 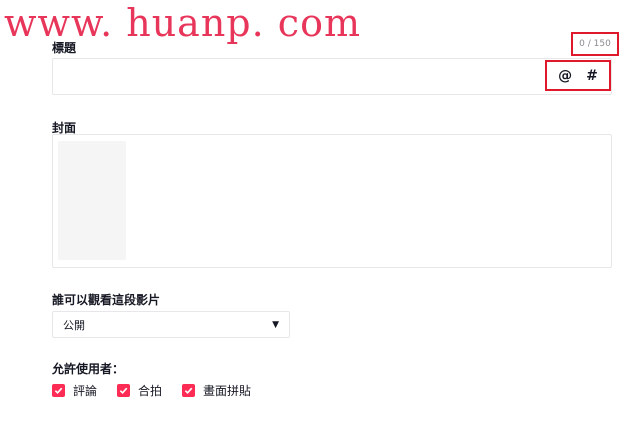 What do you see at coordinates (92, 200) in the screenshot?
I see `cover-thumbnail` at bounding box center [92, 200].